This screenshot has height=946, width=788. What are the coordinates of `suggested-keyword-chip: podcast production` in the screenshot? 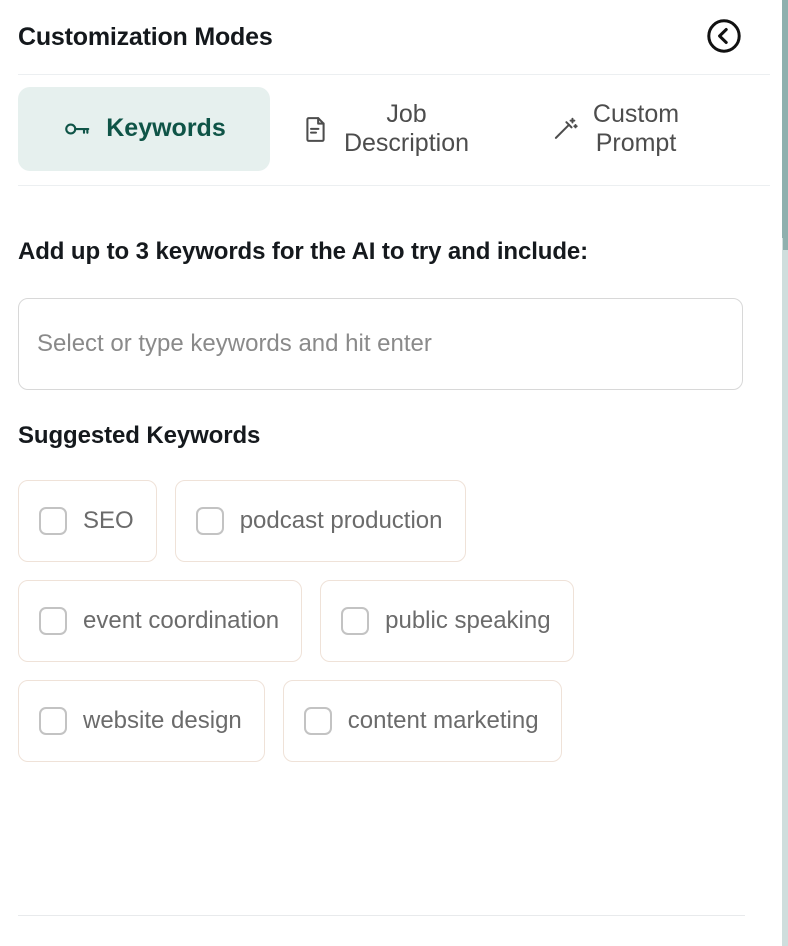 It's located at (320, 521).